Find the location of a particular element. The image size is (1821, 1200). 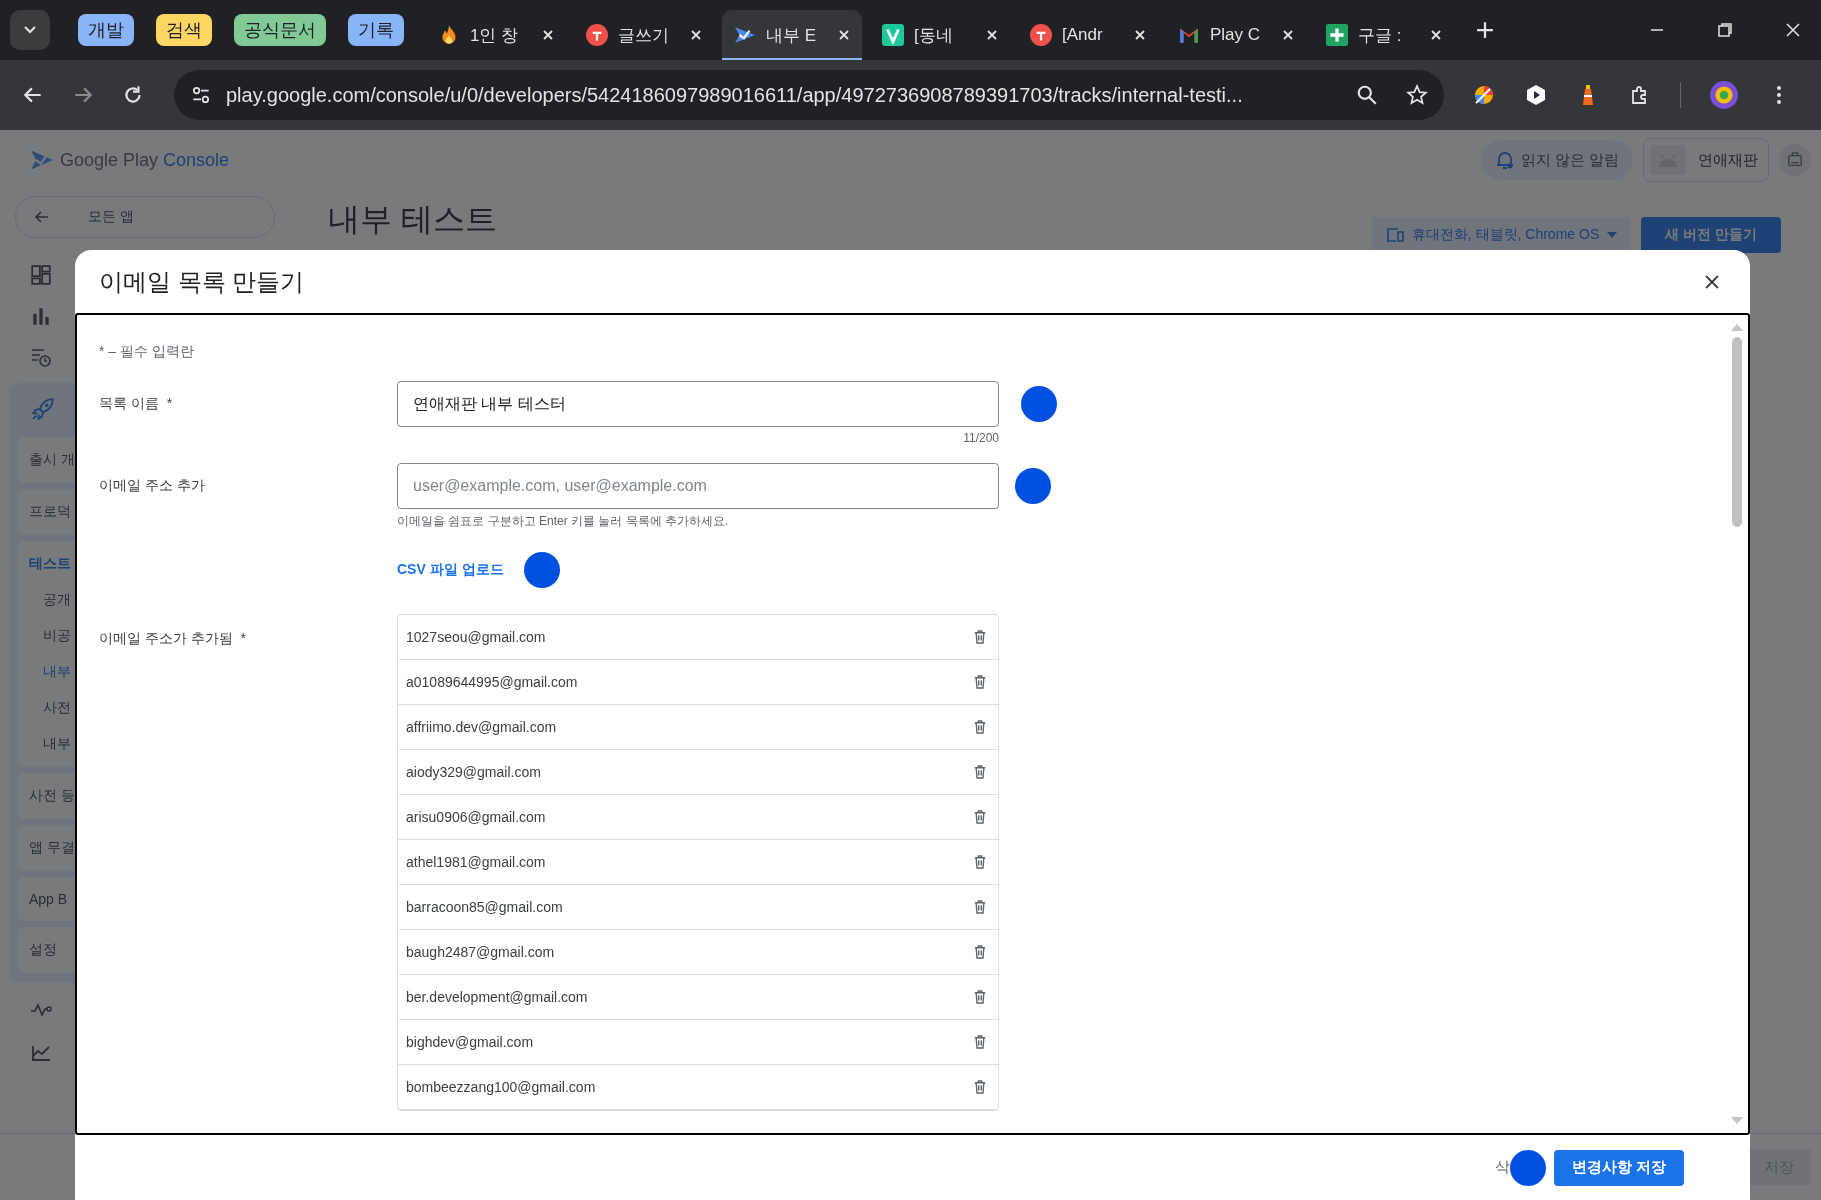

field-label: 이메일 주소가 추가됨 * is located at coordinates (173, 638).